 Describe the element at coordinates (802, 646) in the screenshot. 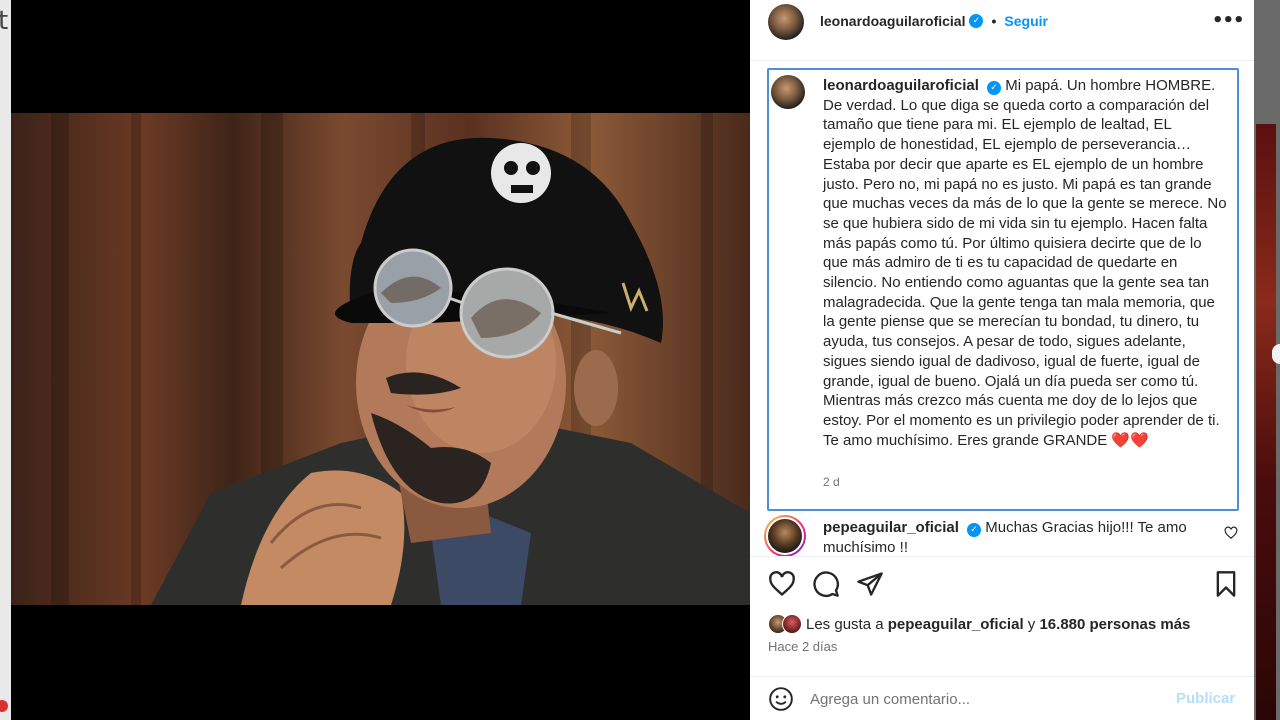

I see `post-time-ago: Hace 2 días` at that location.